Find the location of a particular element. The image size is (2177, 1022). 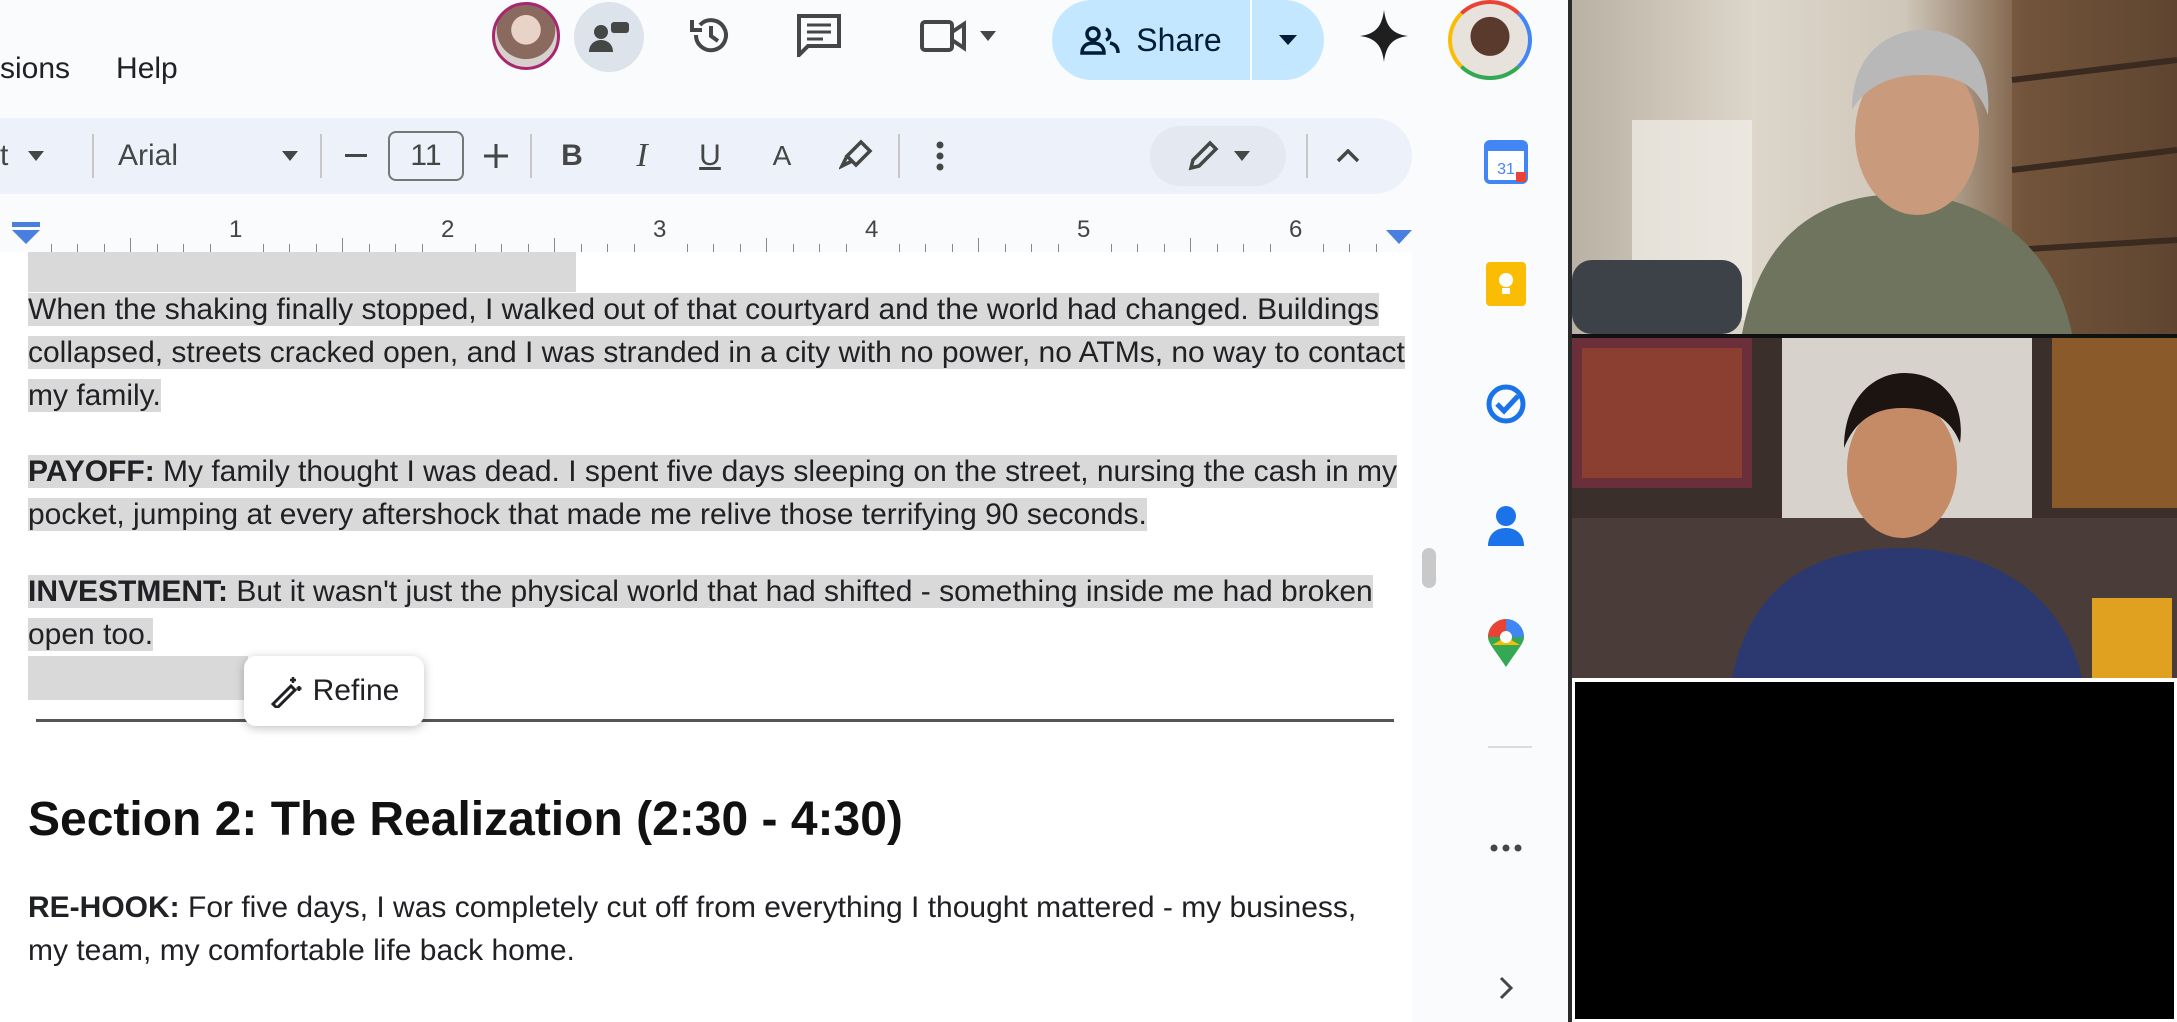

underline-button: U is located at coordinates (710, 156).